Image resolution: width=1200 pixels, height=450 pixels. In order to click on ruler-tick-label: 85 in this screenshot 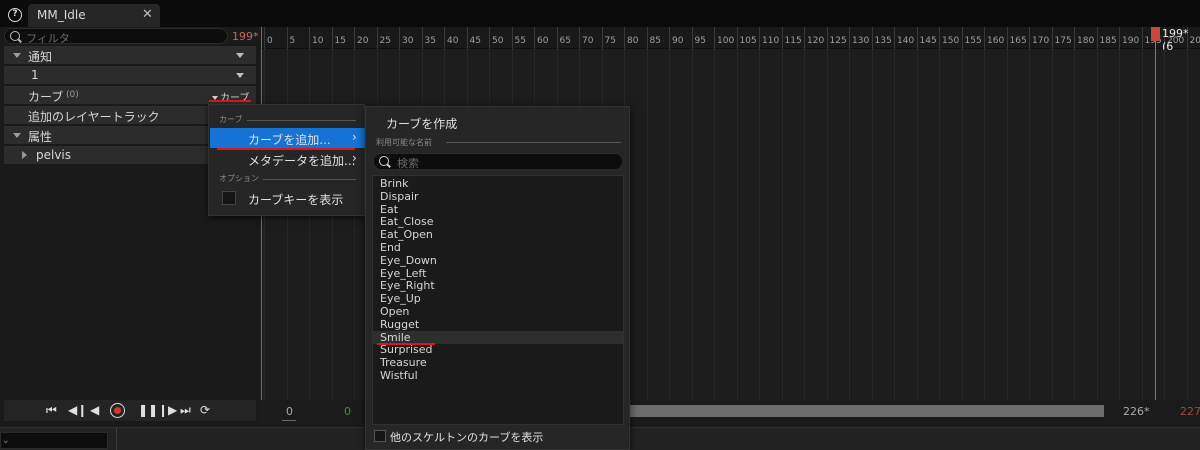, I will do `click(655, 41)`.